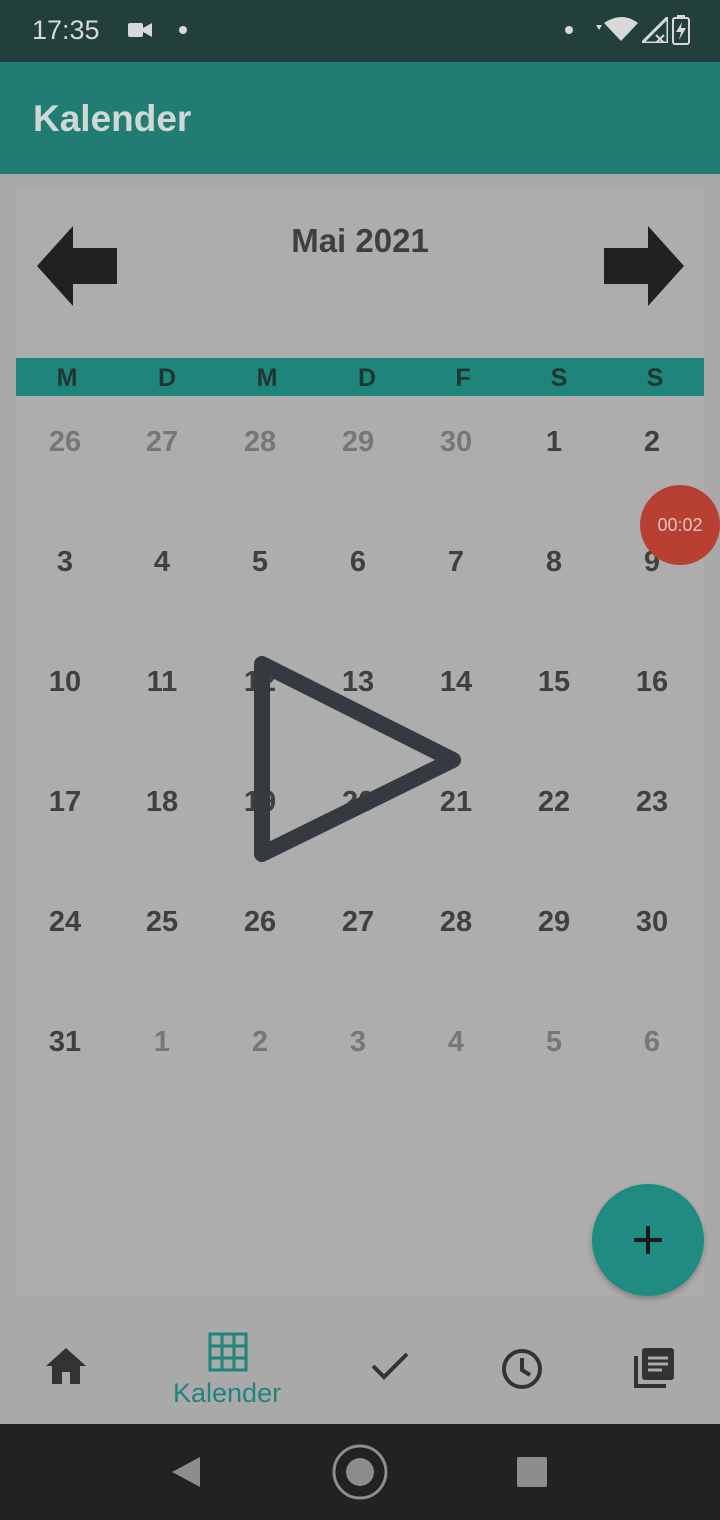 The image size is (720, 1520). I want to click on nav-tasks, so click(390, 1366).